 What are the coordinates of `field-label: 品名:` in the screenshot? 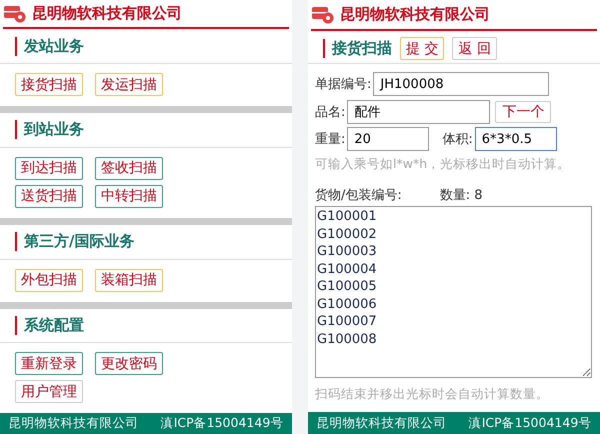 It's located at (330, 112).